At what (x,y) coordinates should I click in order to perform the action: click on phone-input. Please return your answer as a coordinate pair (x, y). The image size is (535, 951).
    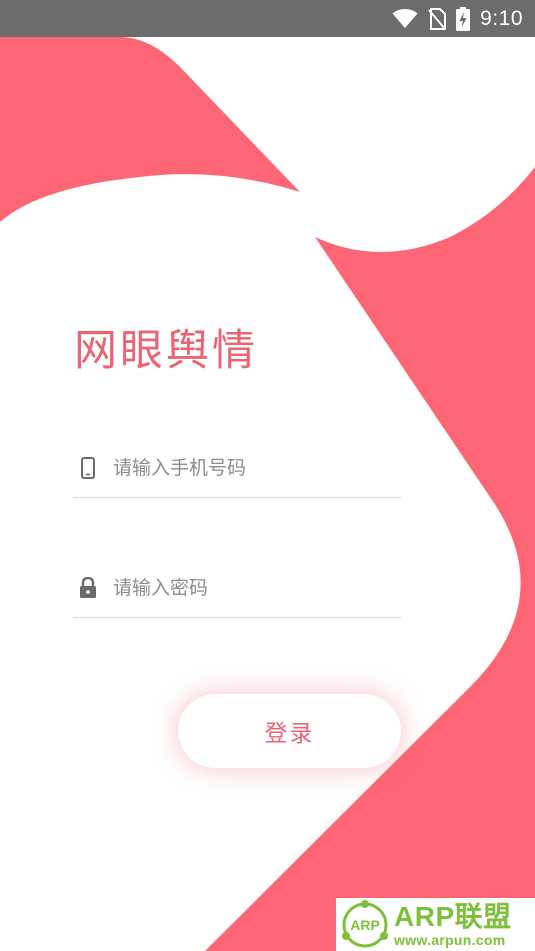
    Looking at the image, I should click on (253, 467).